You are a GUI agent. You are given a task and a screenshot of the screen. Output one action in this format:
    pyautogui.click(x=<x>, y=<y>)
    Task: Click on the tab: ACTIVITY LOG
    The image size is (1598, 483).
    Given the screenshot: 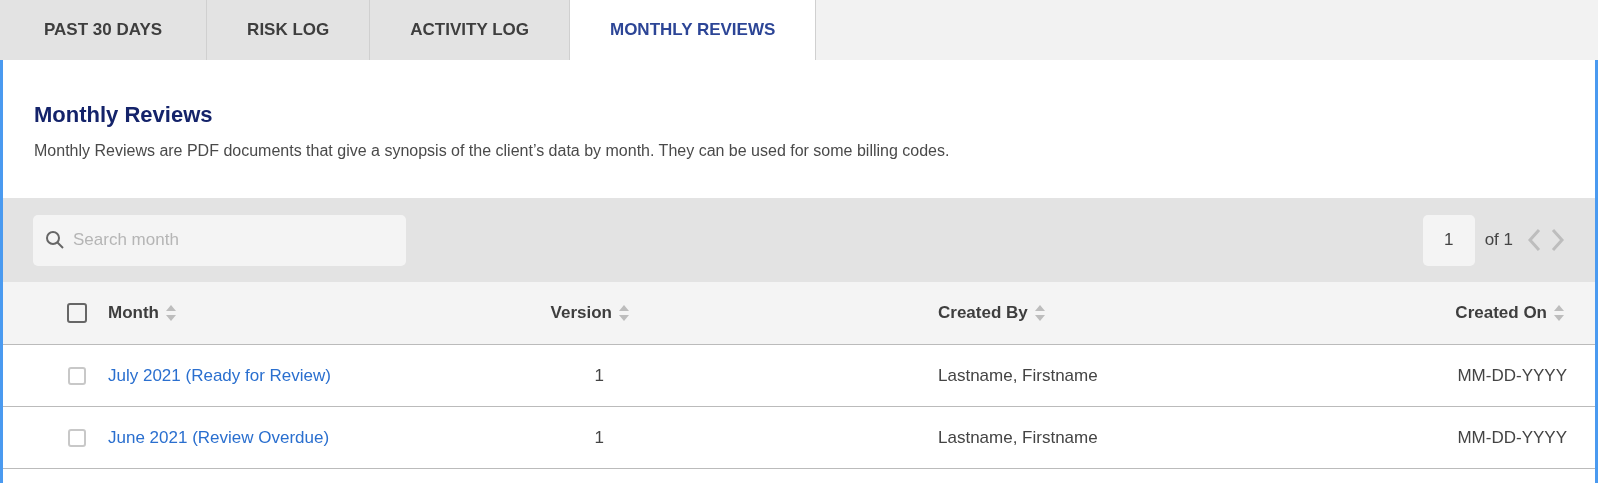 What is the action you would take?
    pyautogui.click(x=470, y=30)
    